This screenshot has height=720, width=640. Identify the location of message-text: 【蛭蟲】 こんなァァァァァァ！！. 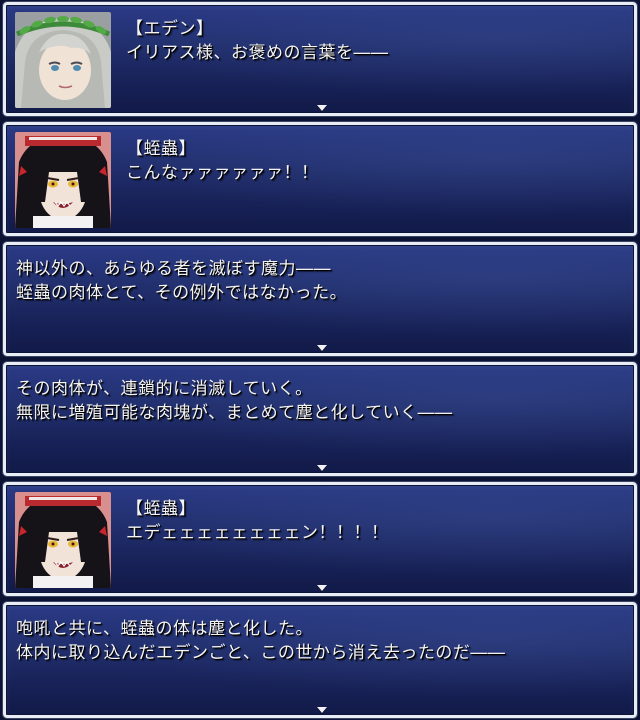
(374, 161).